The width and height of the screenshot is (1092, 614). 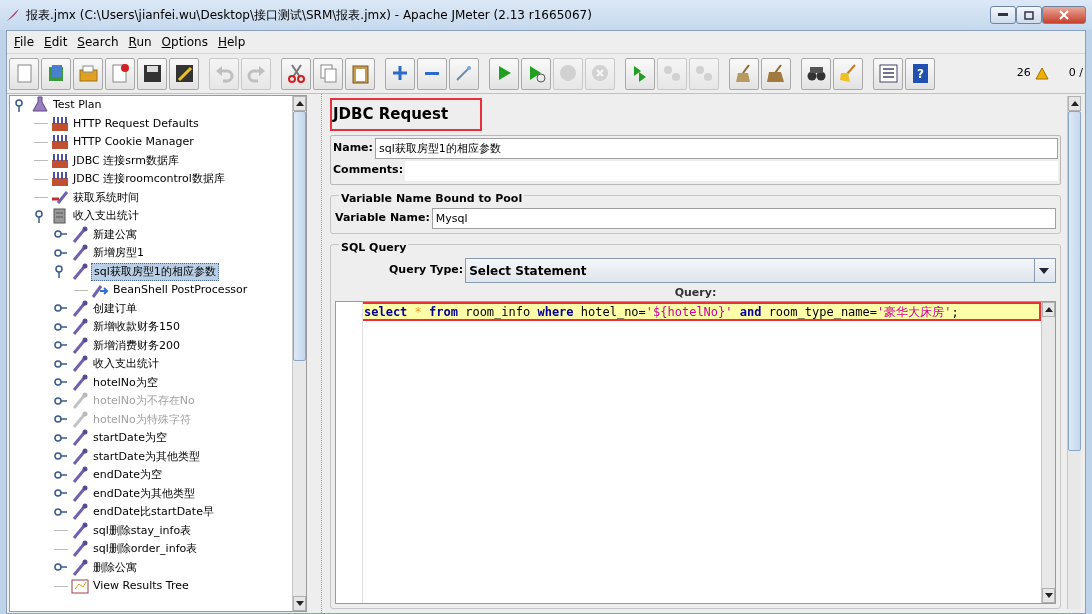 I want to click on scissors-button, so click(x=296, y=73).